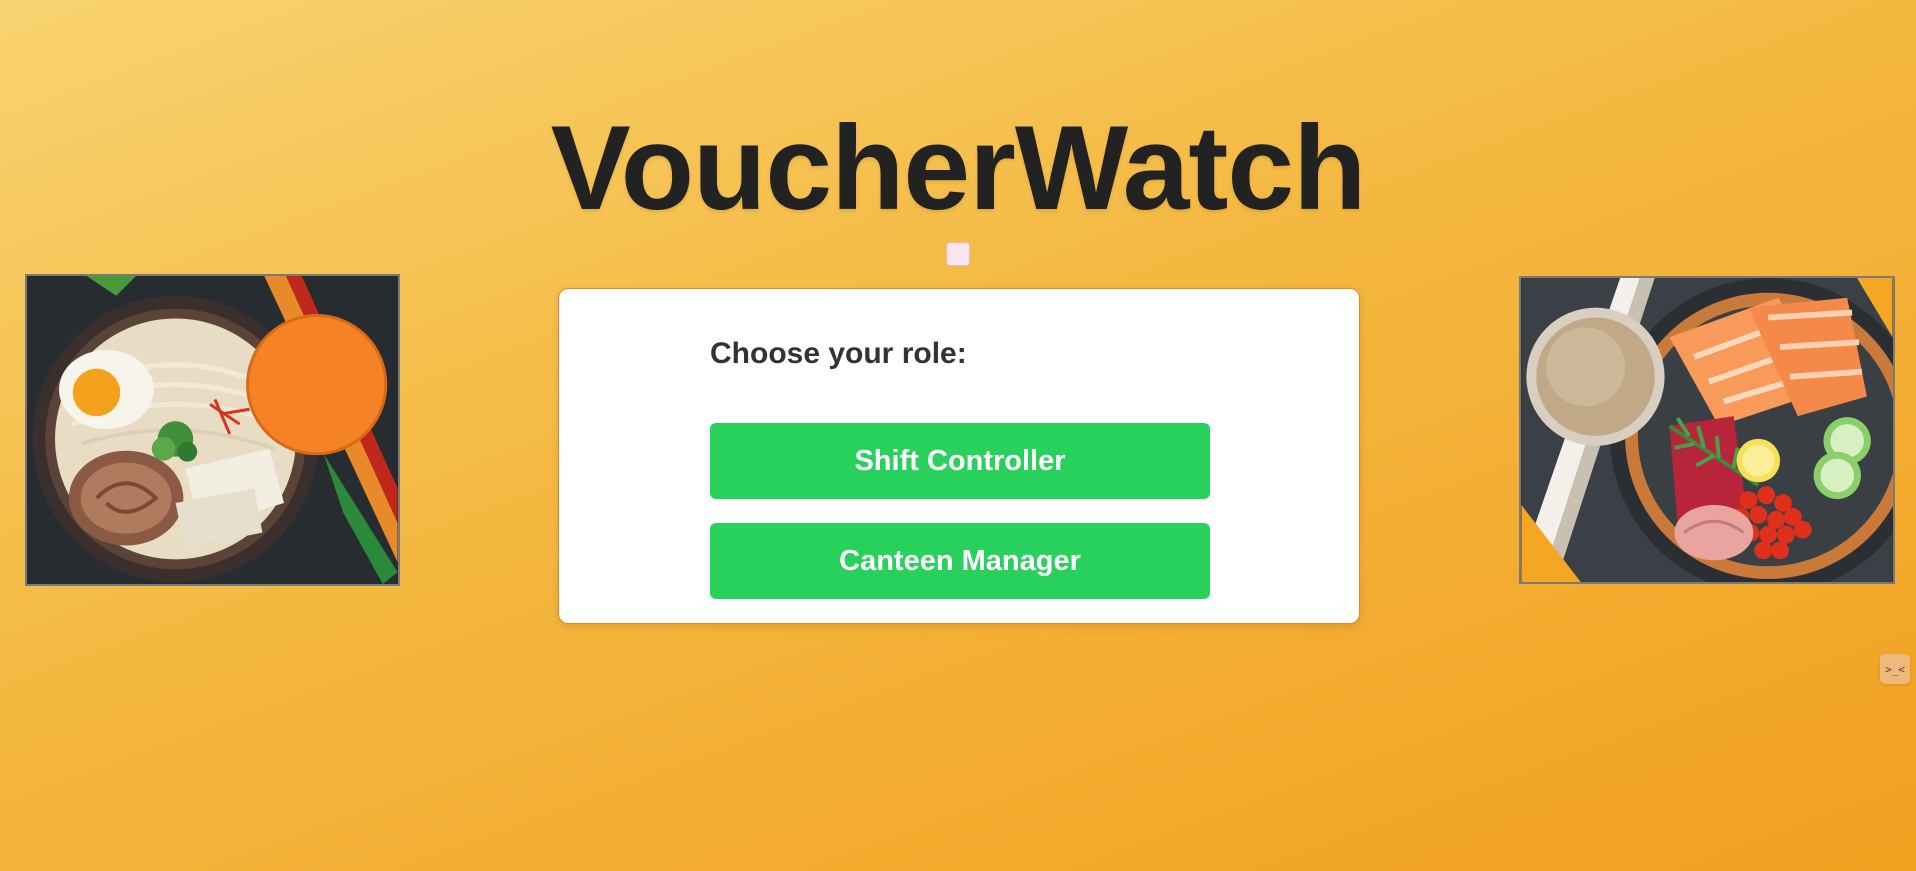  Describe the element at coordinates (958, 254) in the screenshot. I see `small-badge` at that location.